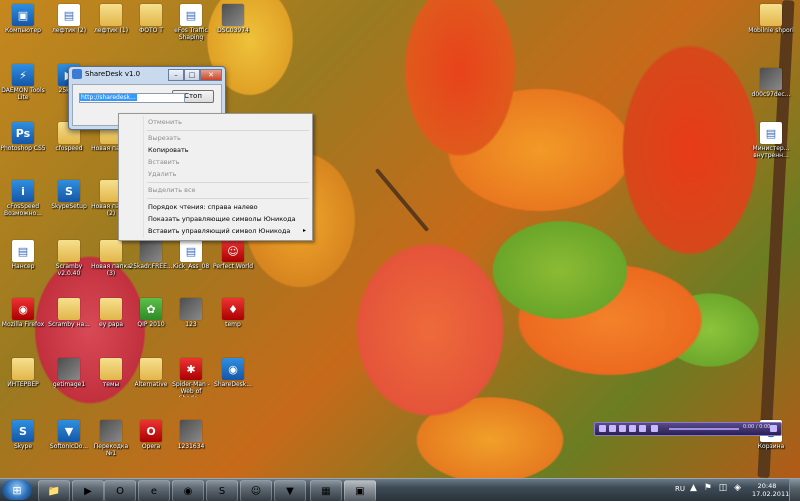 The width and height of the screenshot is (800, 502). I want to click on app-icon: i, so click(23, 191).